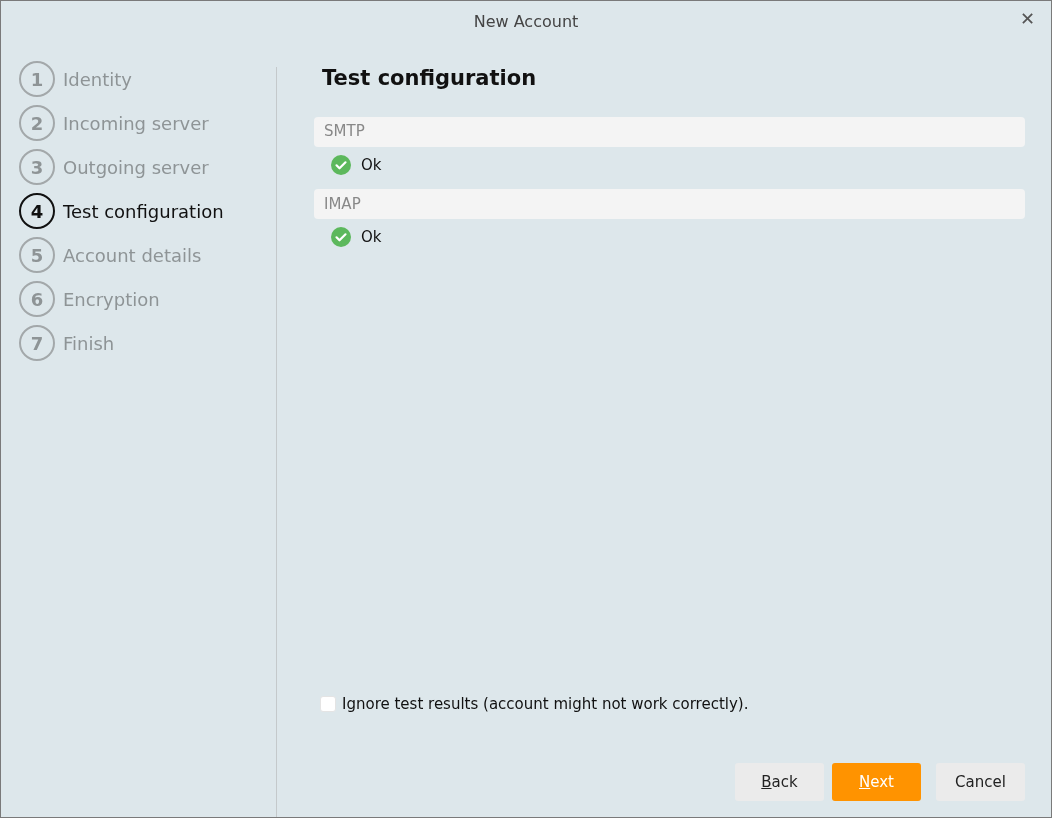 Image resolution: width=1052 pixels, height=818 pixels. I want to click on step-number: 7, so click(37, 343).